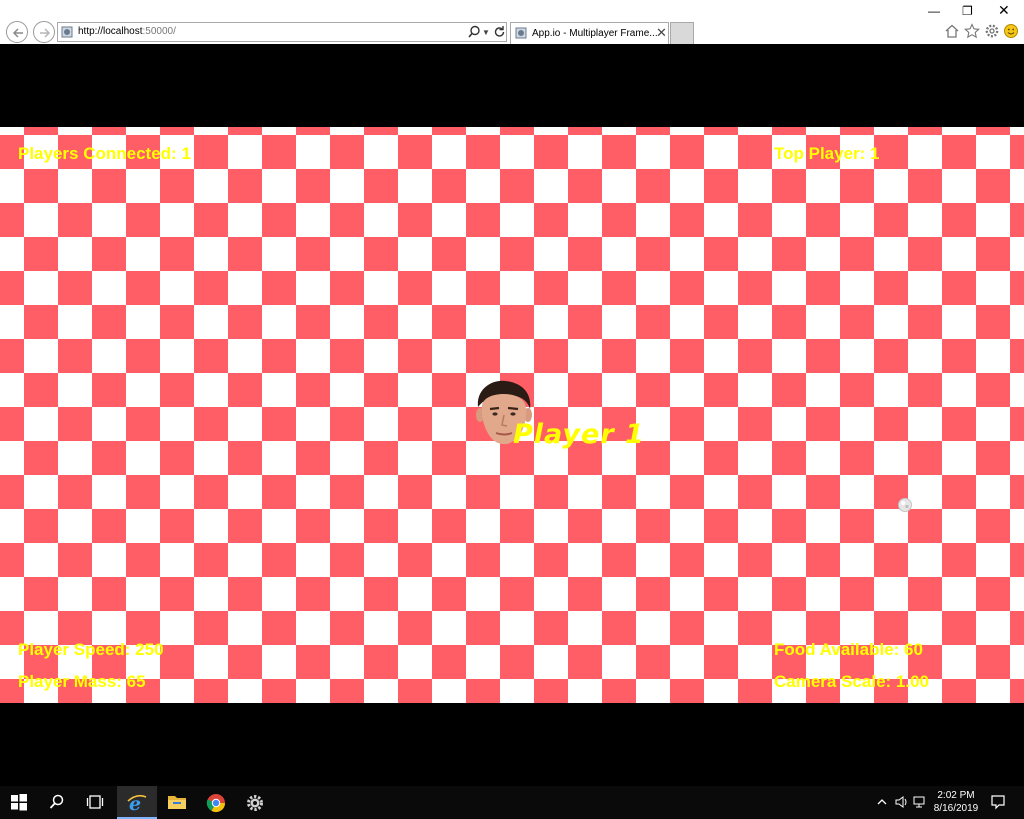 Image resolution: width=1024 pixels, height=819 pixels. I want to click on top-player-label: Top Player: 1, so click(827, 153).